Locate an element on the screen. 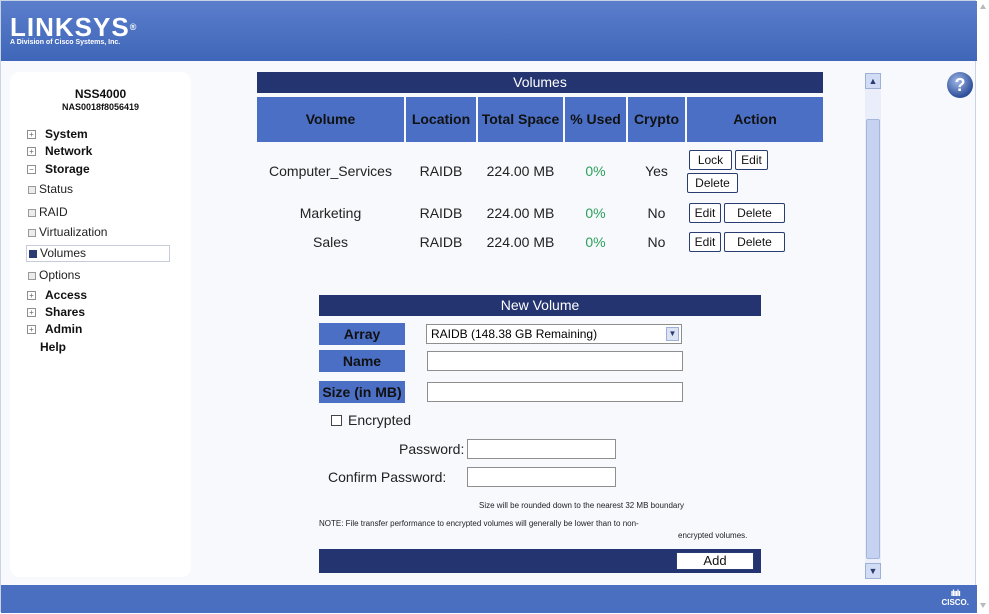  col-location: Location is located at coordinates (441, 119).